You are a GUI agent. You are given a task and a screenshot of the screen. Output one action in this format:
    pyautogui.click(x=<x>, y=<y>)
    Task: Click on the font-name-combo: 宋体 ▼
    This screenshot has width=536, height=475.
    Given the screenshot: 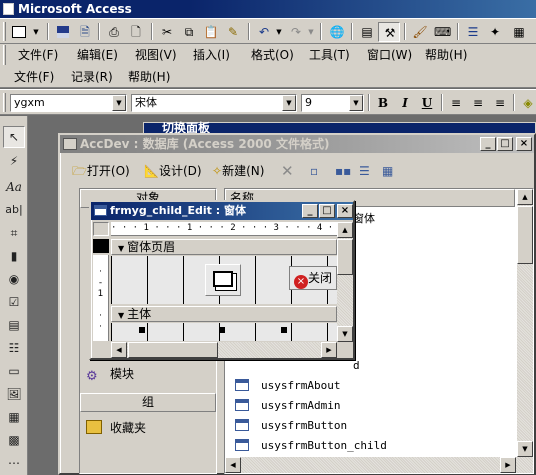 What is the action you would take?
    pyautogui.click(x=214, y=103)
    